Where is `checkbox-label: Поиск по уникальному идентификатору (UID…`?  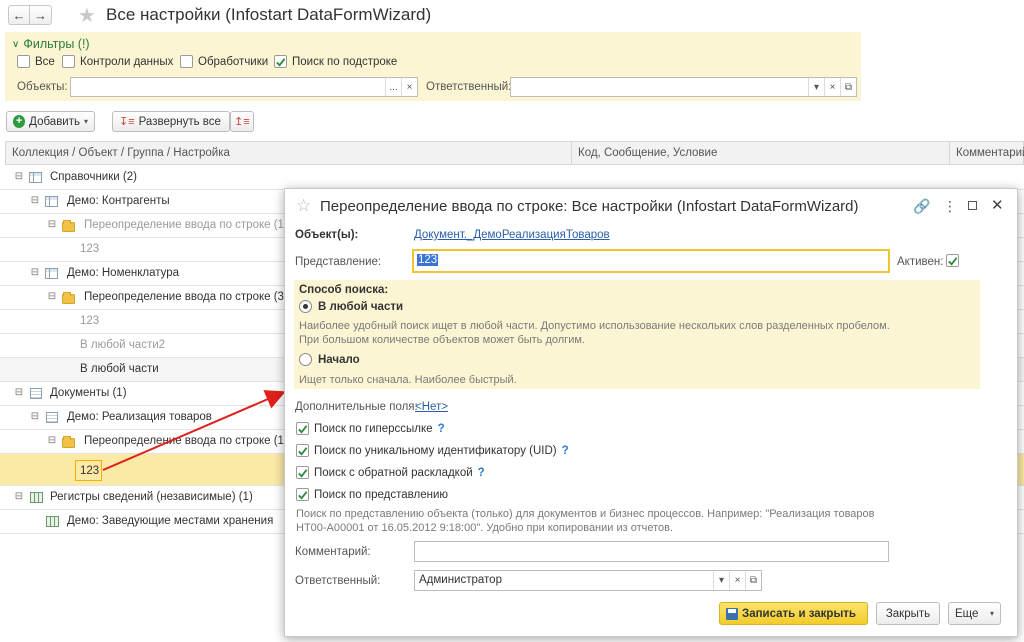 checkbox-label: Поиск по уникальному идентификатору (UID… is located at coordinates (435, 450).